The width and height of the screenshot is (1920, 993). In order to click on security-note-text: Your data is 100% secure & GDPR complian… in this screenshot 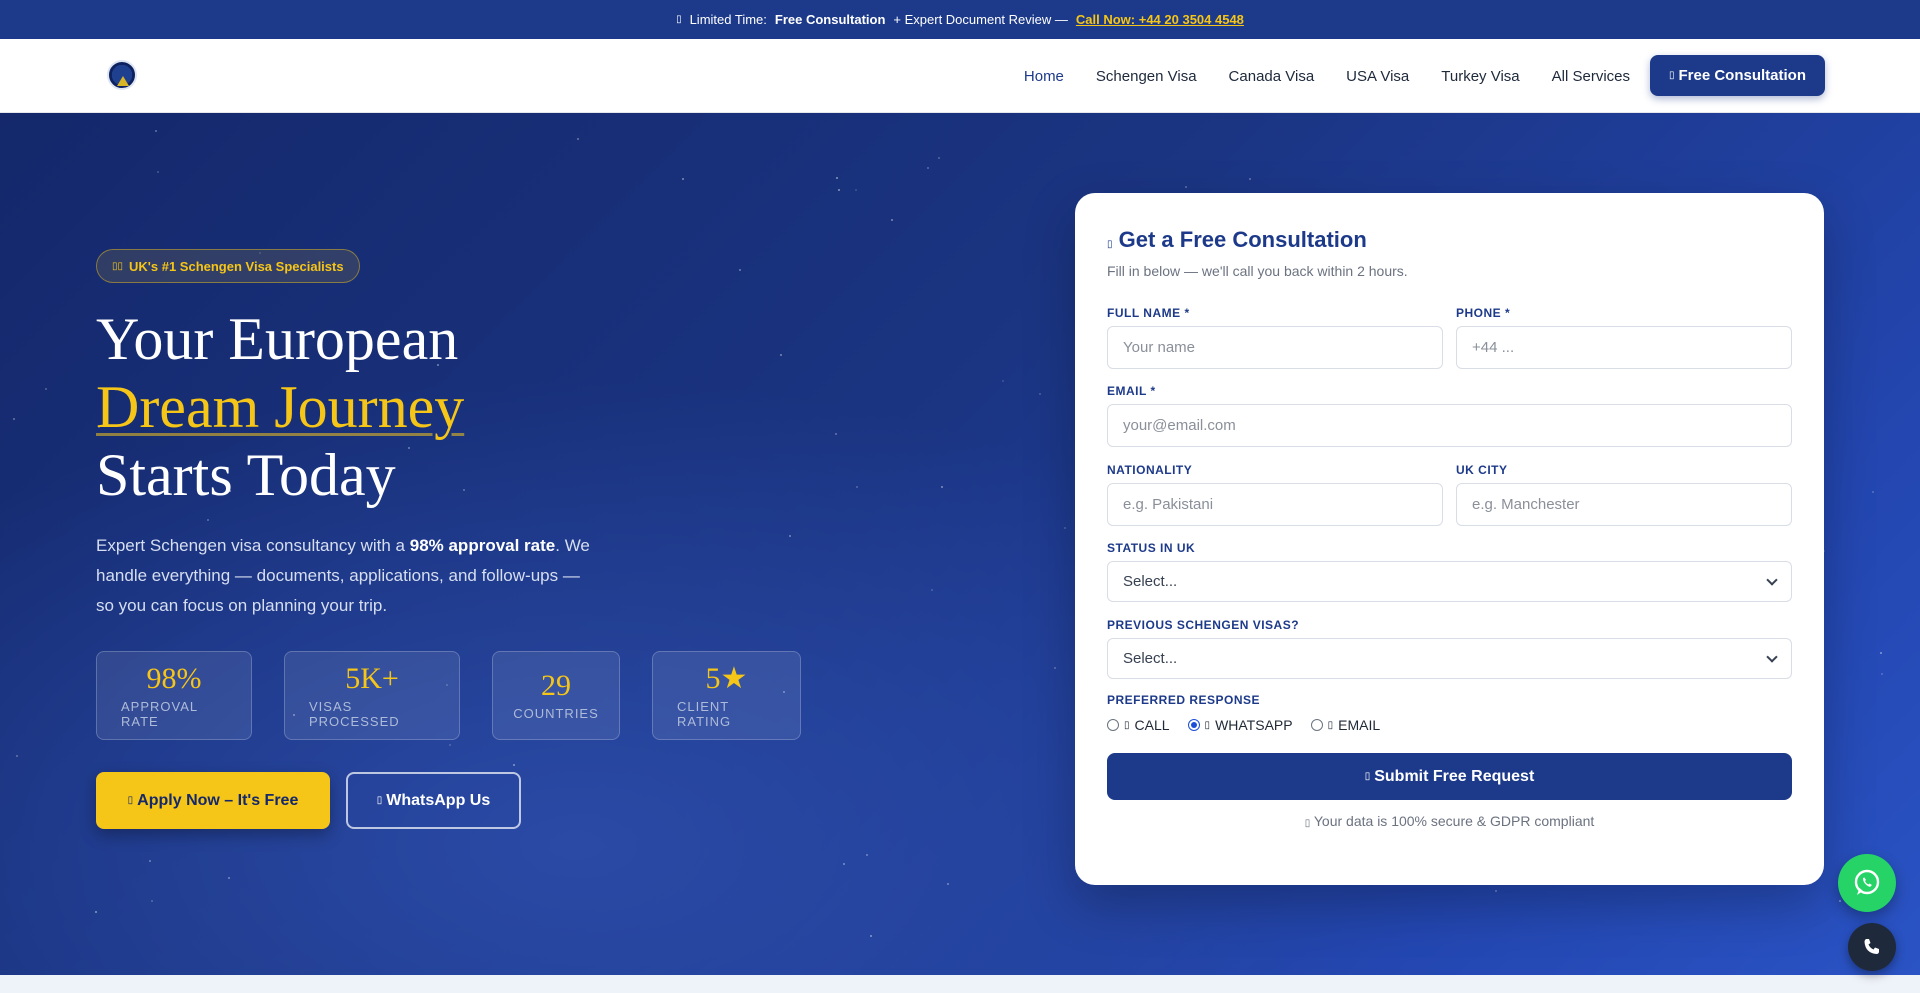, I will do `click(1454, 821)`.